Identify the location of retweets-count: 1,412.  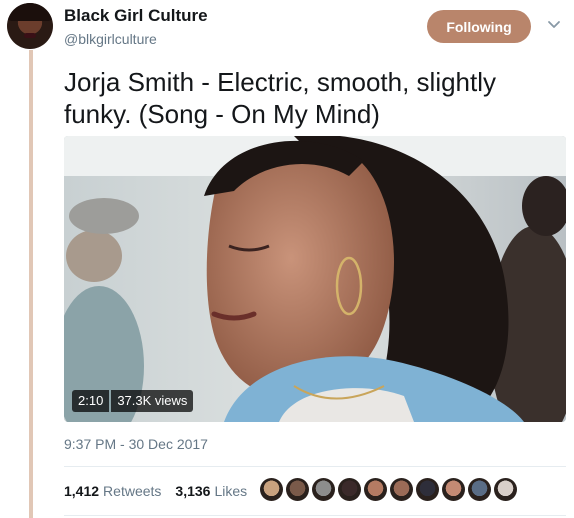
(82, 491).